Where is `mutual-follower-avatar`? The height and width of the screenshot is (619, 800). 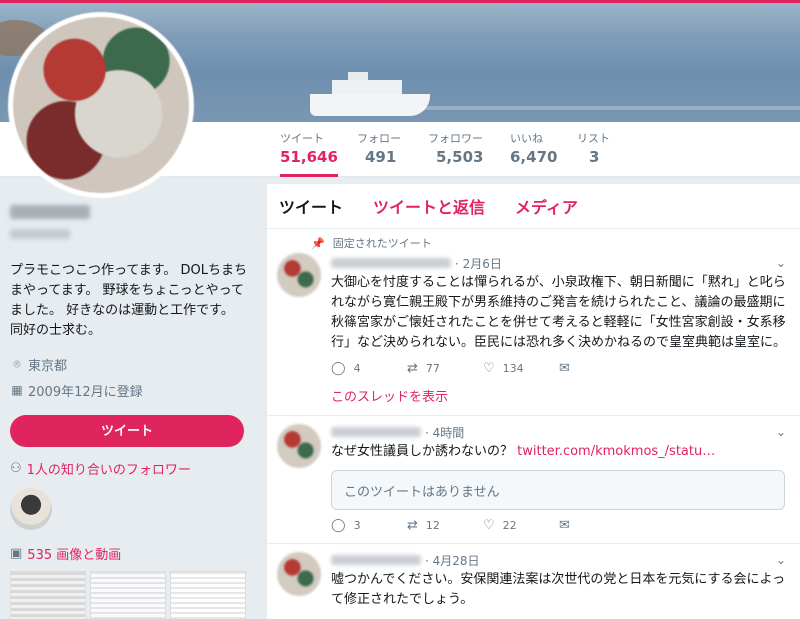
mutual-follower-avatar is located at coordinates (31, 509).